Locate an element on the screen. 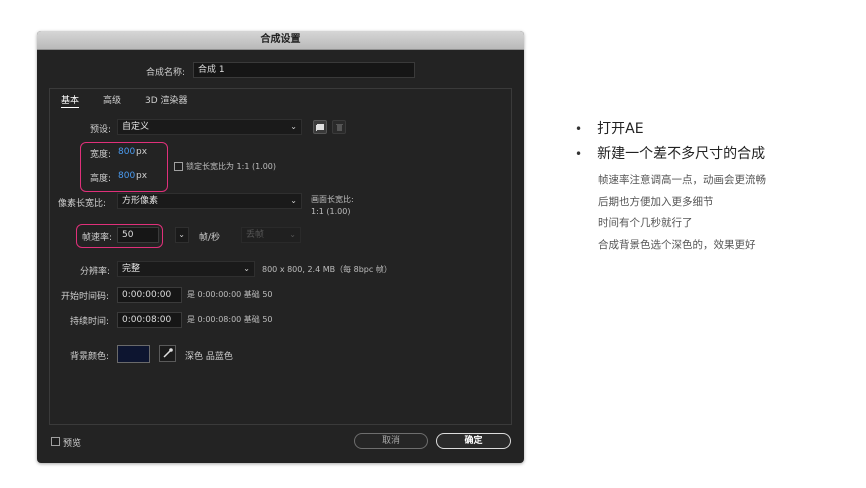  eyedropper-icon is located at coordinates (168, 353).